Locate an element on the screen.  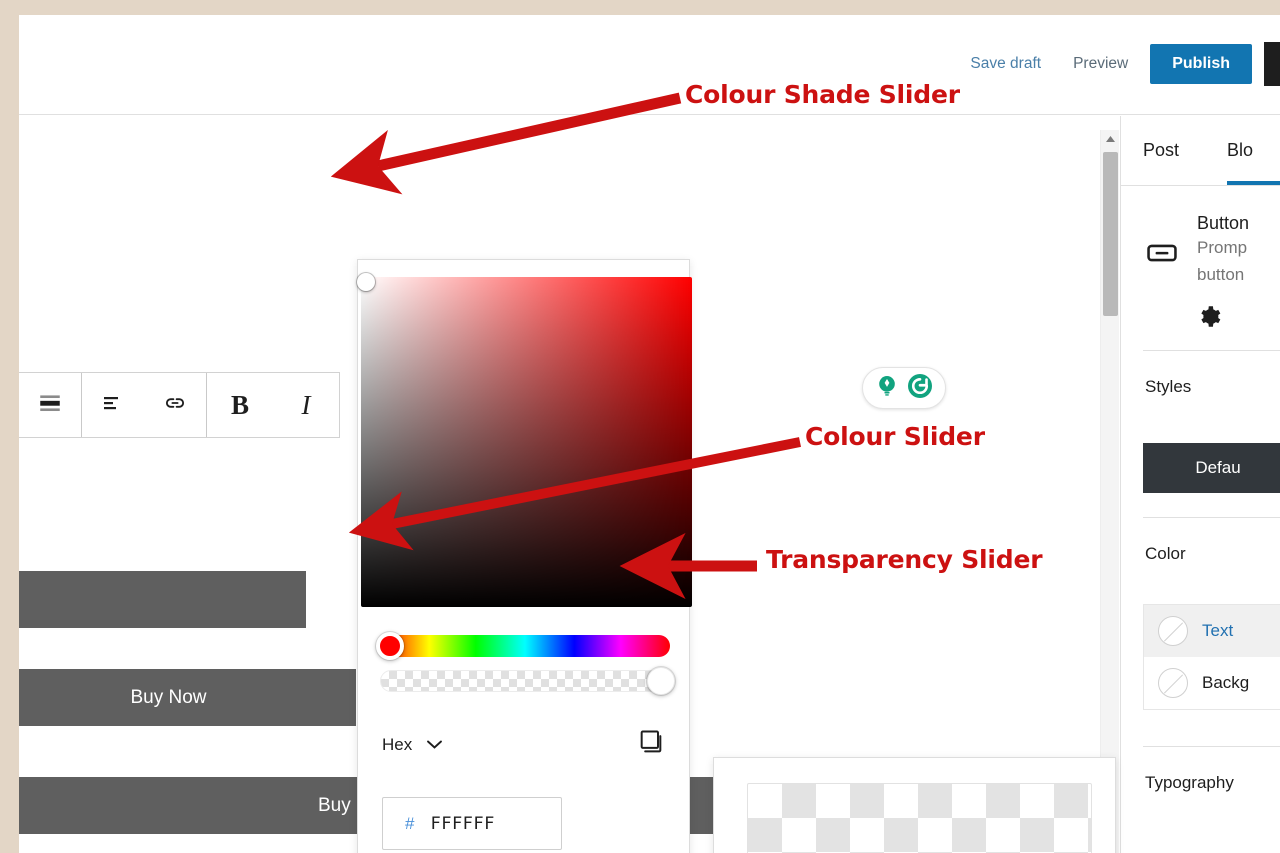
writing-assistant-pill is located at coordinates (904, 388).